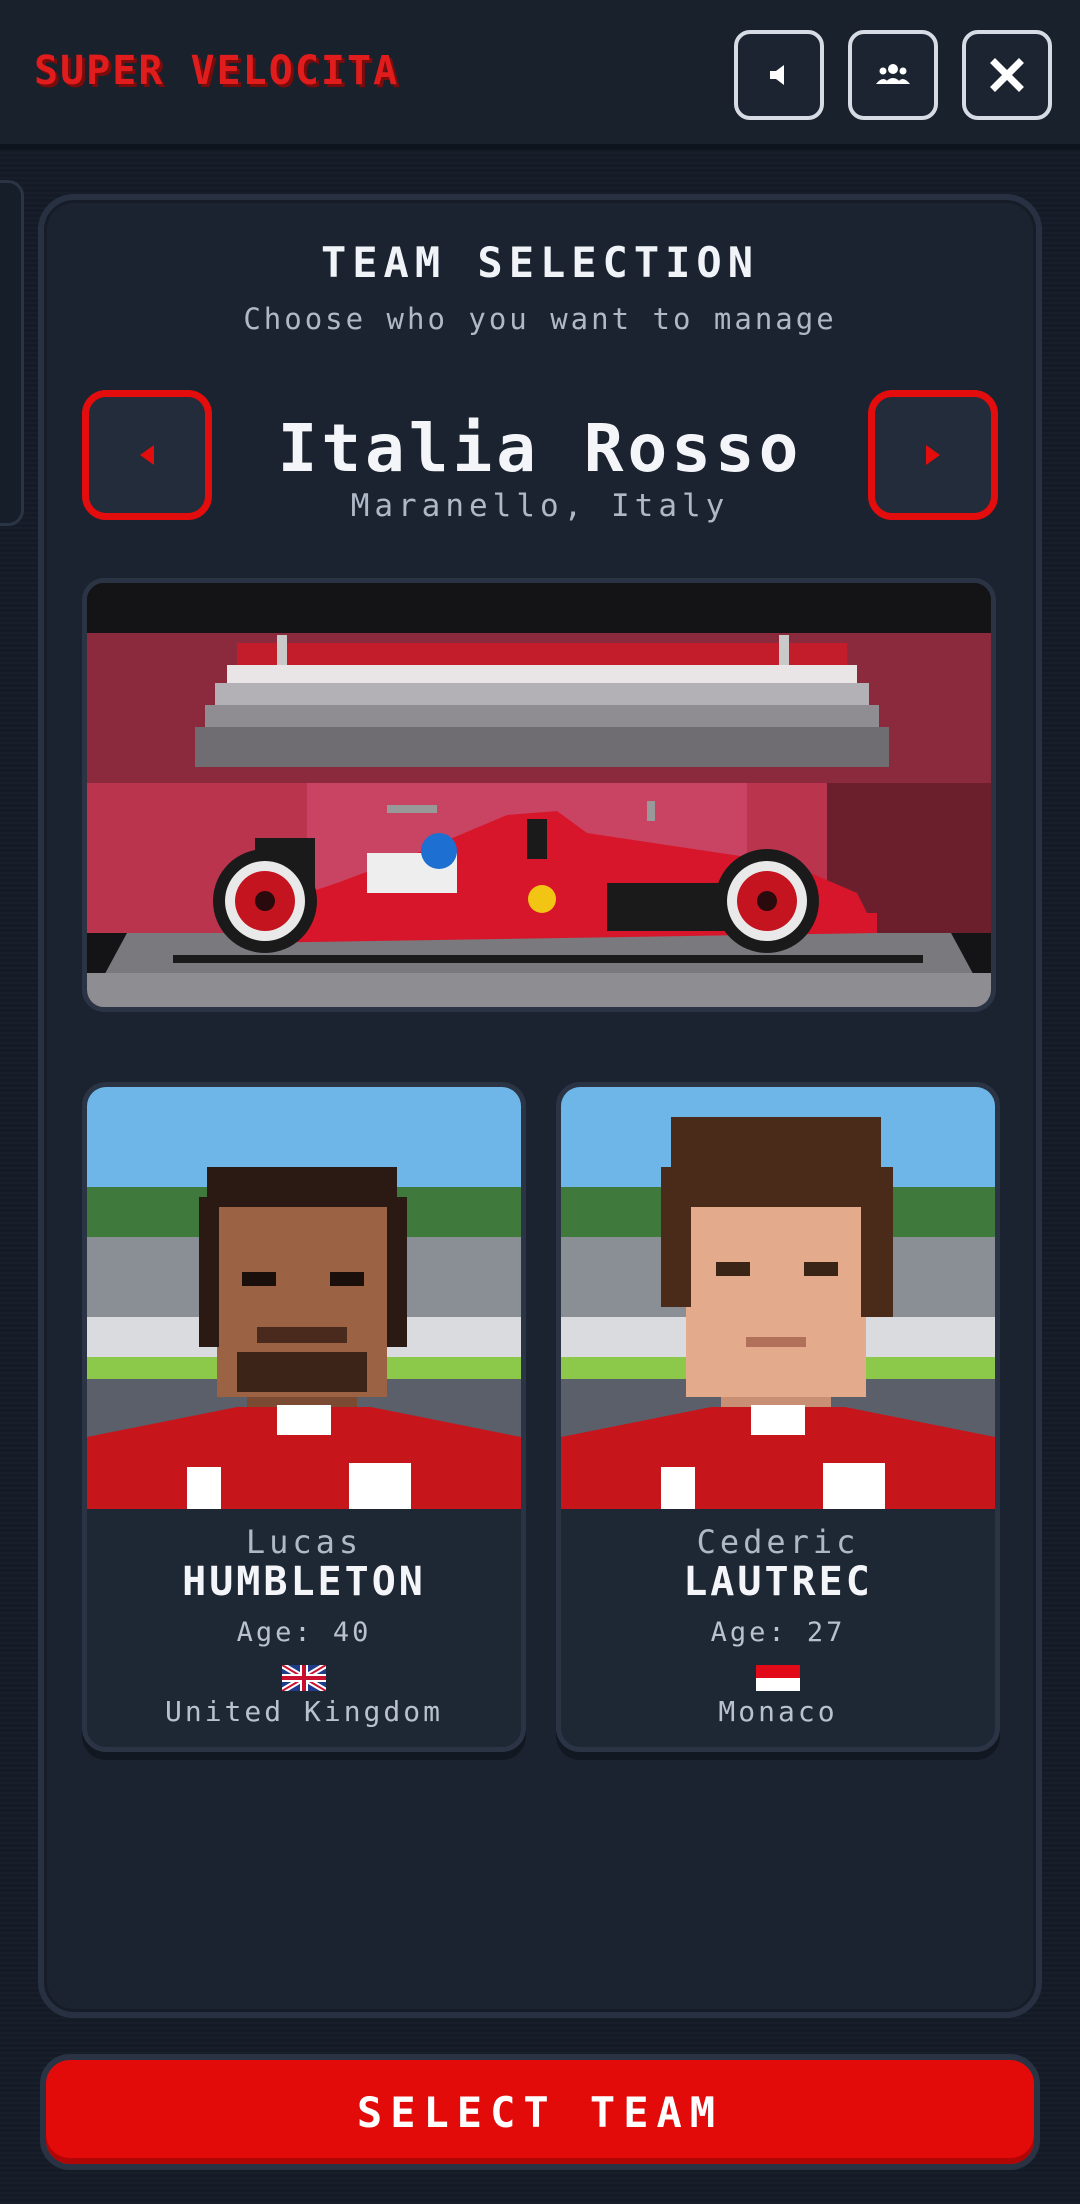 The height and width of the screenshot is (2204, 1080). Describe the element at coordinates (540, 448) in the screenshot. I see `team-name: Italia Rosso` at that location.